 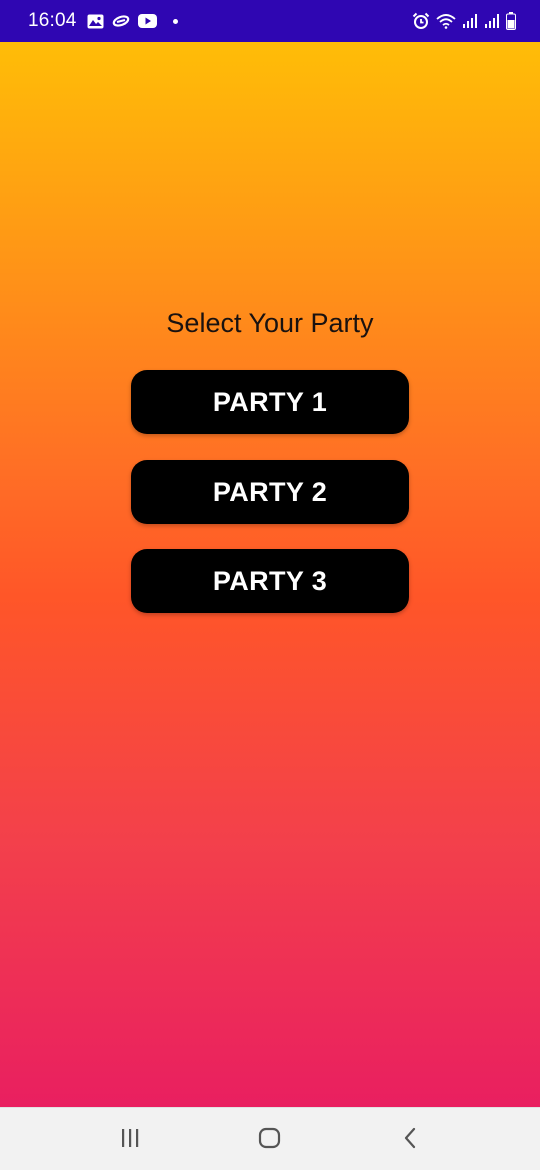 I want to click on party-1-button-label: PARTY 1, so click(x=270, y=401).